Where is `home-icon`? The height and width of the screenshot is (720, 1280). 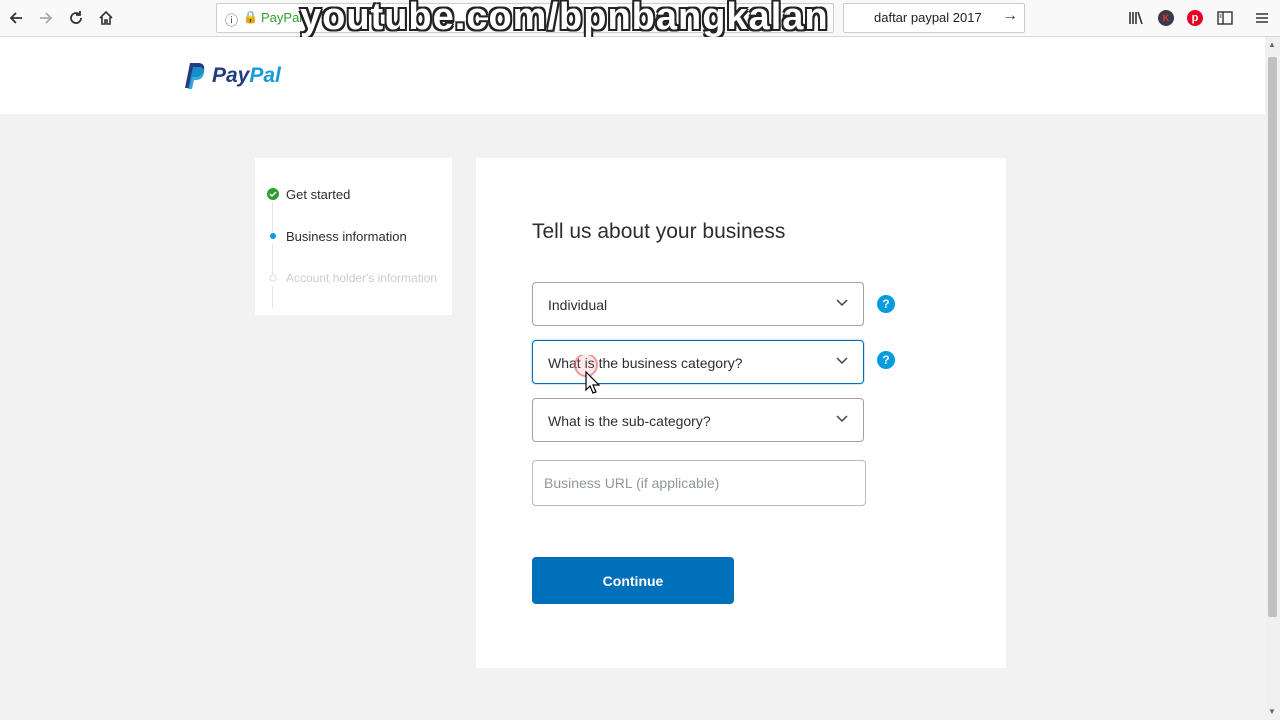
home-icon is located at coordinates (106, 18).